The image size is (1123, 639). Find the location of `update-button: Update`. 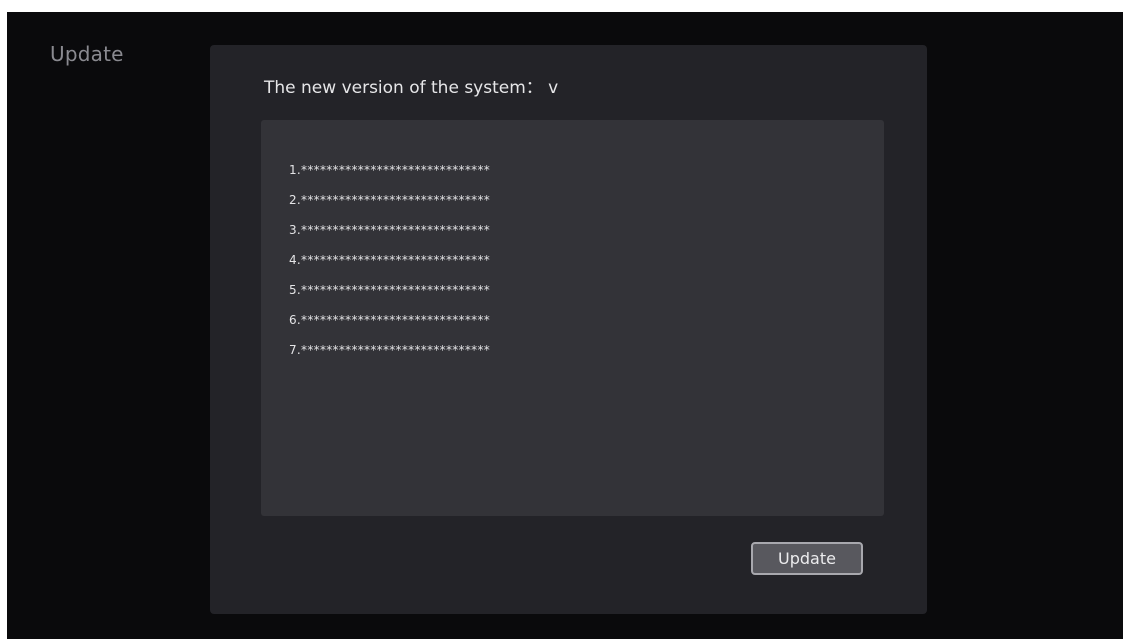

update-button: Update is located at coordinates (807, 558).